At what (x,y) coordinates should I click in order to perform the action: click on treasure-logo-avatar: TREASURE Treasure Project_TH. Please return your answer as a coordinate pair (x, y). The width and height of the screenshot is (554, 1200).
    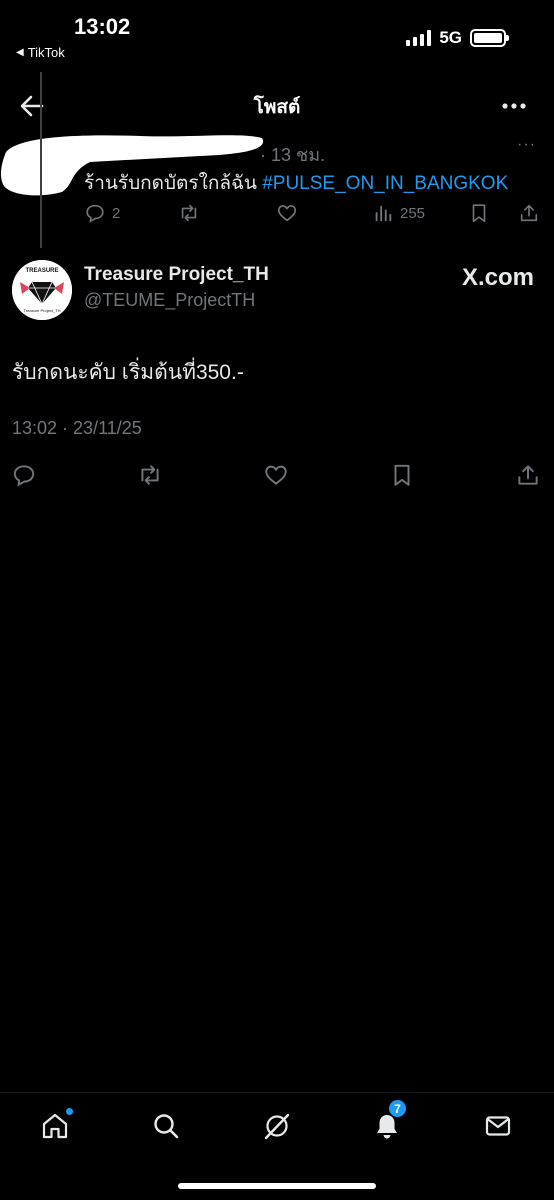
    Looking at the image, I should click on (42, 290).